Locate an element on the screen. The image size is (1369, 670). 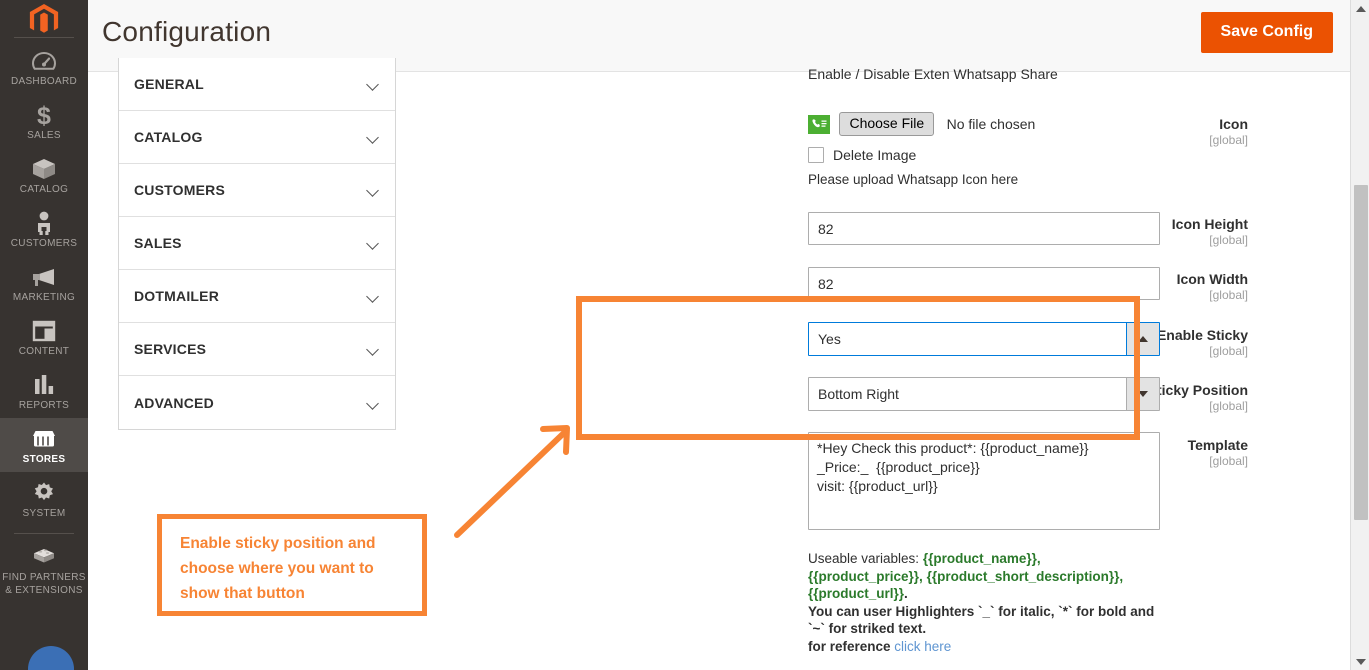
scroll-up-arrow-icon is located at coordinates (1360, 8).